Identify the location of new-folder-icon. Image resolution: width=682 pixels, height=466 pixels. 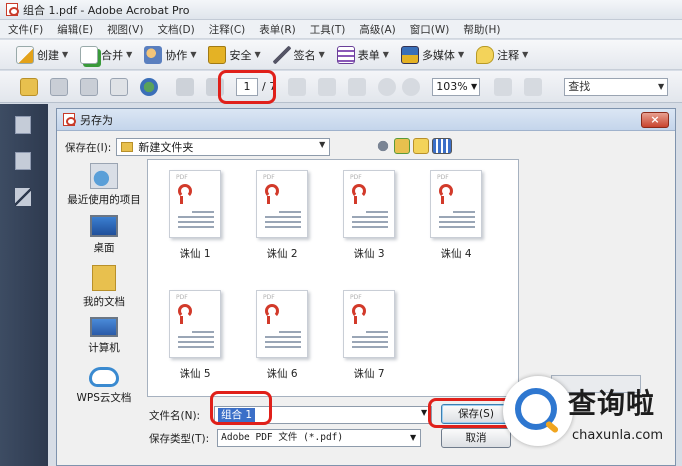
(421, 146).